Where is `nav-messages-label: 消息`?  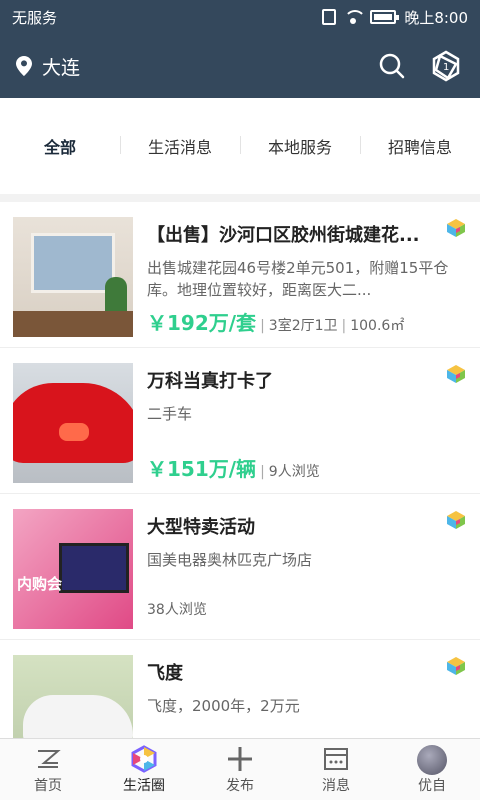
nav-messages-label: 消息 is located at coordinates (336, 785).